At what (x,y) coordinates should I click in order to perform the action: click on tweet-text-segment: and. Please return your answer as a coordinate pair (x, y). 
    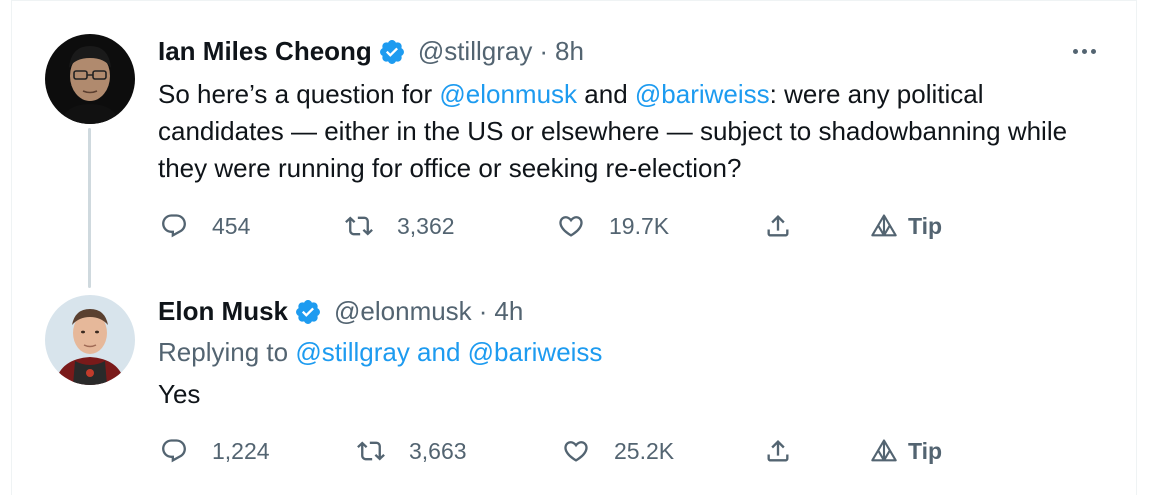
    Looking at the image, I should click on (606, 94).